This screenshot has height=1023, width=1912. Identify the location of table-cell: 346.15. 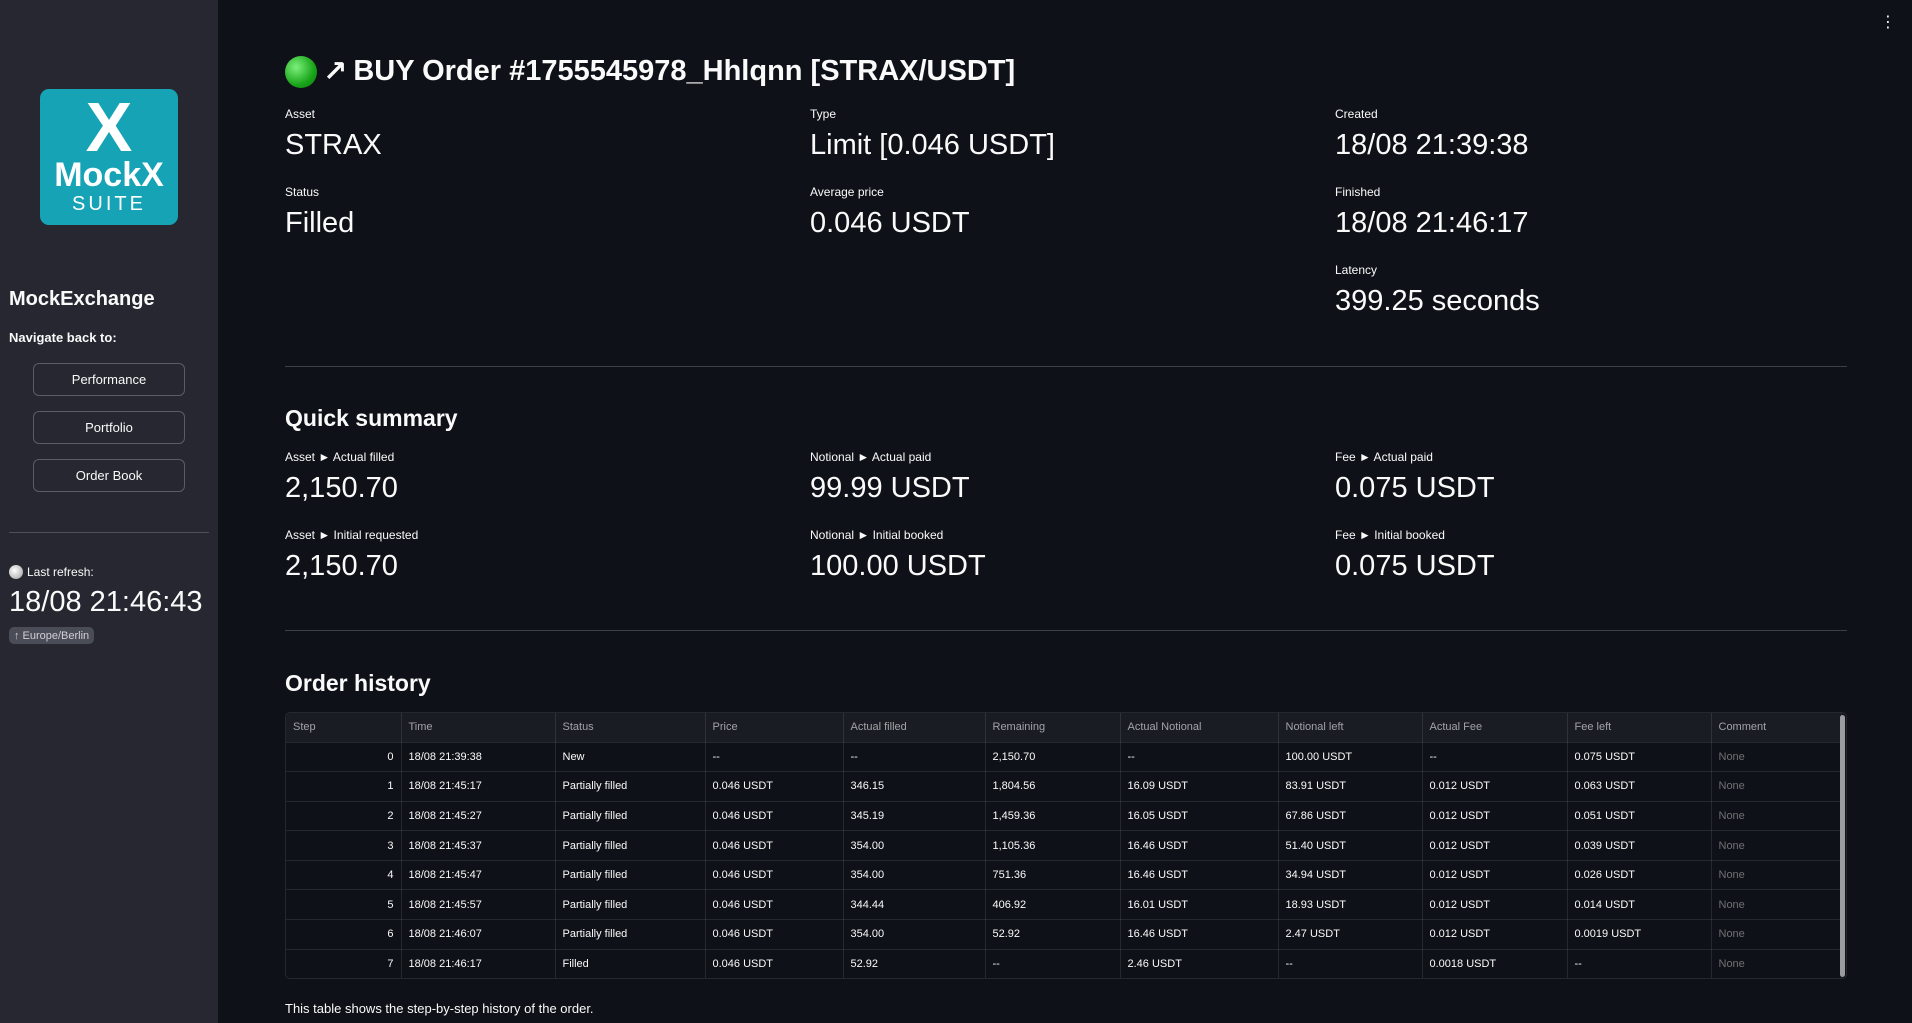
(914, 786).